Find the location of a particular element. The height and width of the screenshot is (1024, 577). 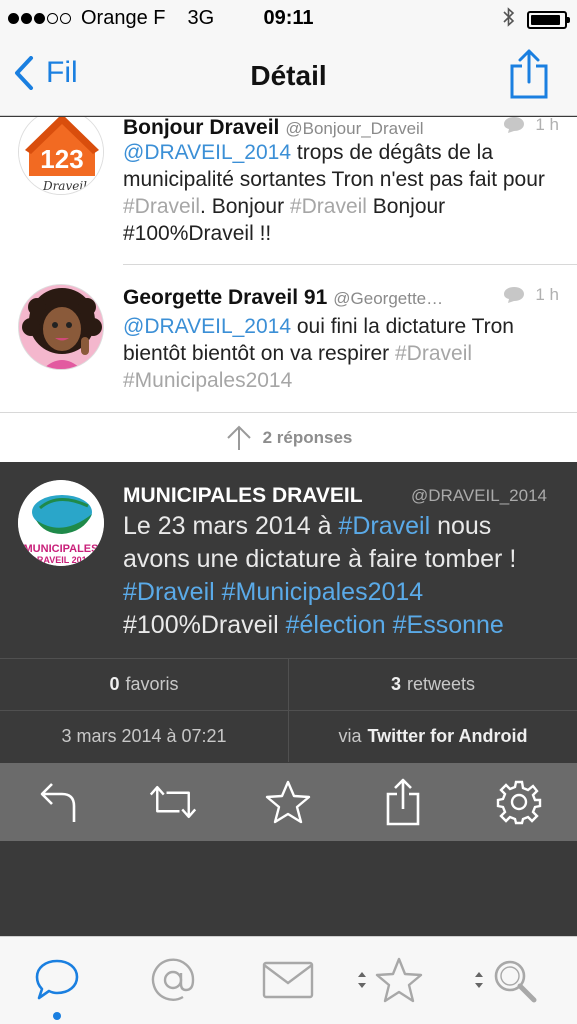

status-right is located at coordinates (536, 20).